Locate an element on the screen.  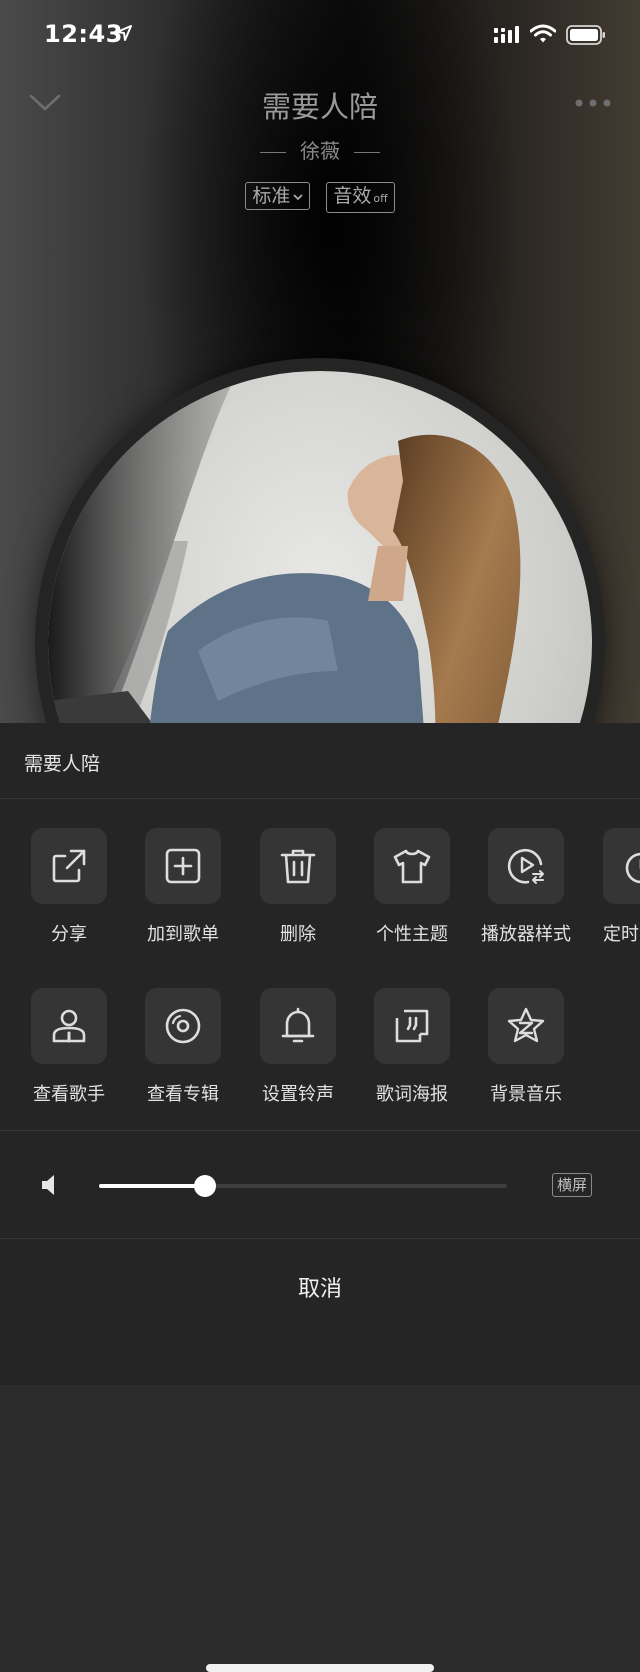
lyrics-poster-label: 歌词海报 is located at coordinates (412, 1094).